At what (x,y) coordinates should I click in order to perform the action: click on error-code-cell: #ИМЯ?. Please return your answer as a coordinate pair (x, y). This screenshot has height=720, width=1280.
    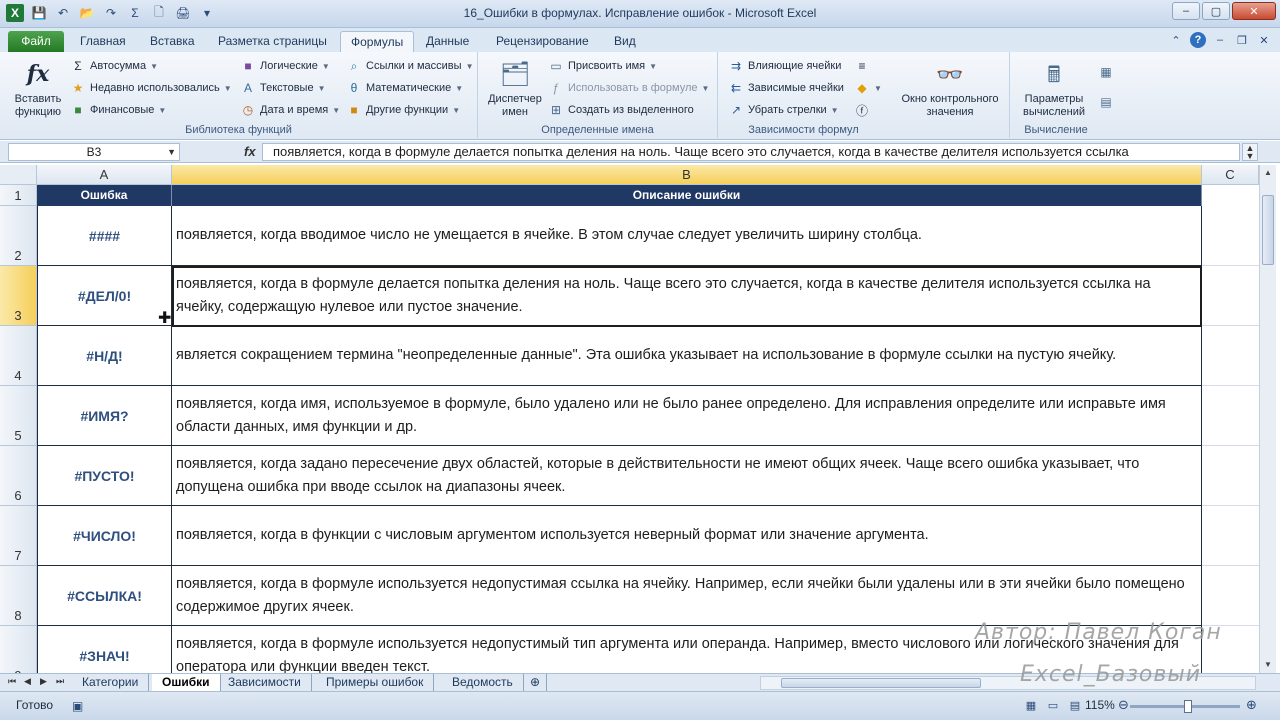
    Looking at the image, I should click on (104, 416).